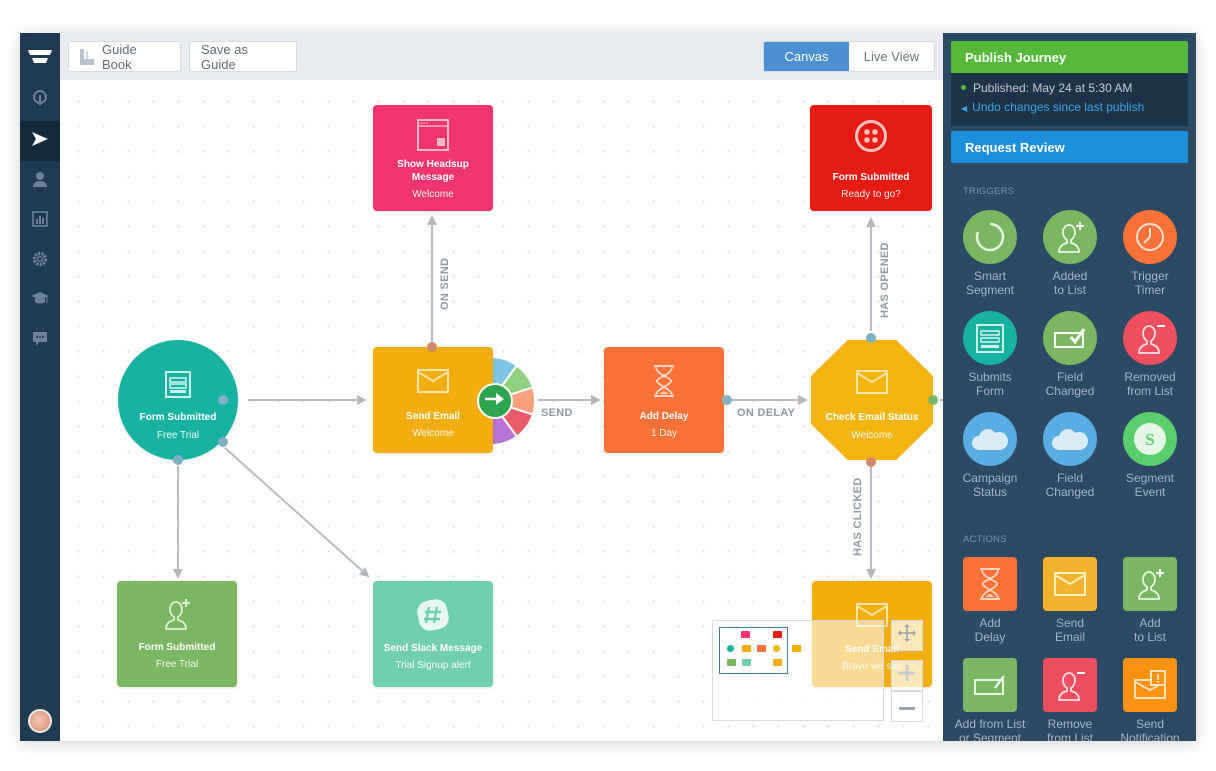 The image size is (1216, 771). Describe the element at coordinates (990, 354) in the screenshot. I see `trigger-tile: Submits Form` at that location.